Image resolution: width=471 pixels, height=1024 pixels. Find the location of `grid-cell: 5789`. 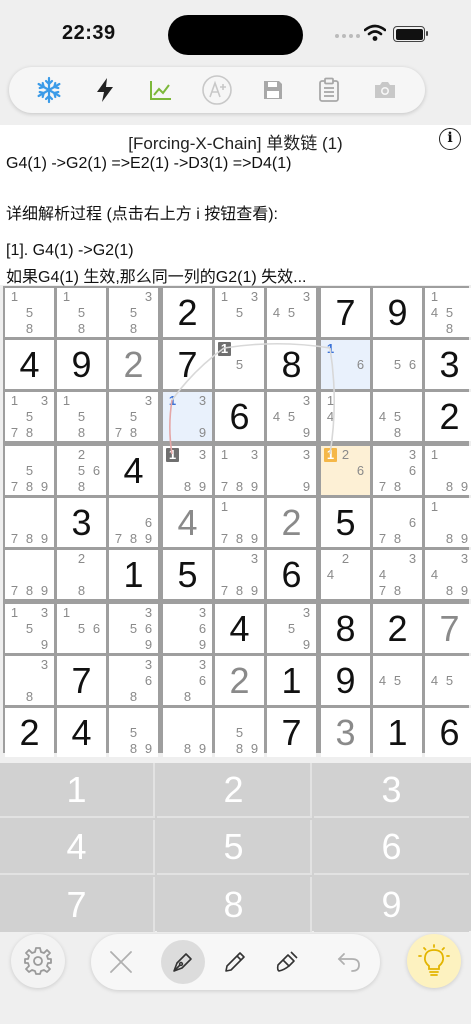

grid-cell: 5789 is located at coordinates (29, 470).